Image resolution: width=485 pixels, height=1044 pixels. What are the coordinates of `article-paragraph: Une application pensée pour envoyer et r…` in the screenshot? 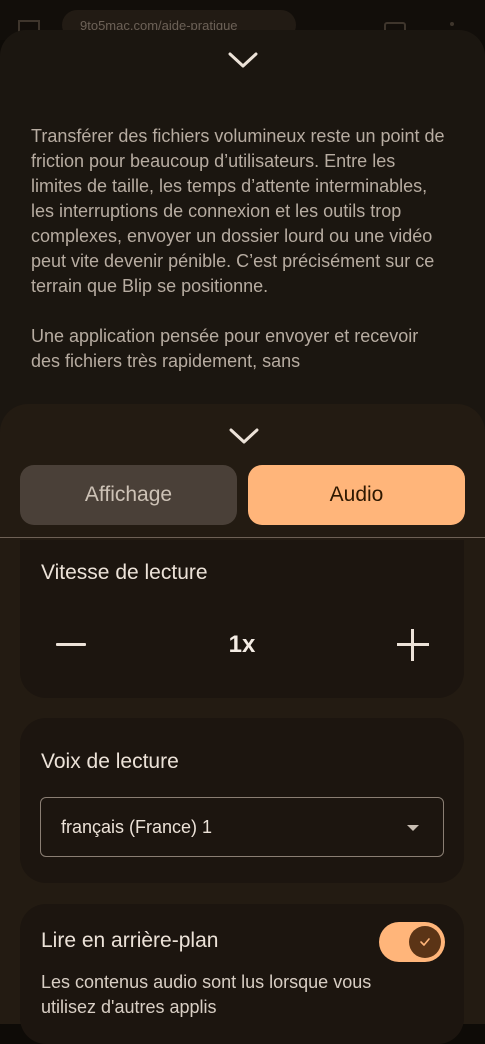 It's located at (225, 348).